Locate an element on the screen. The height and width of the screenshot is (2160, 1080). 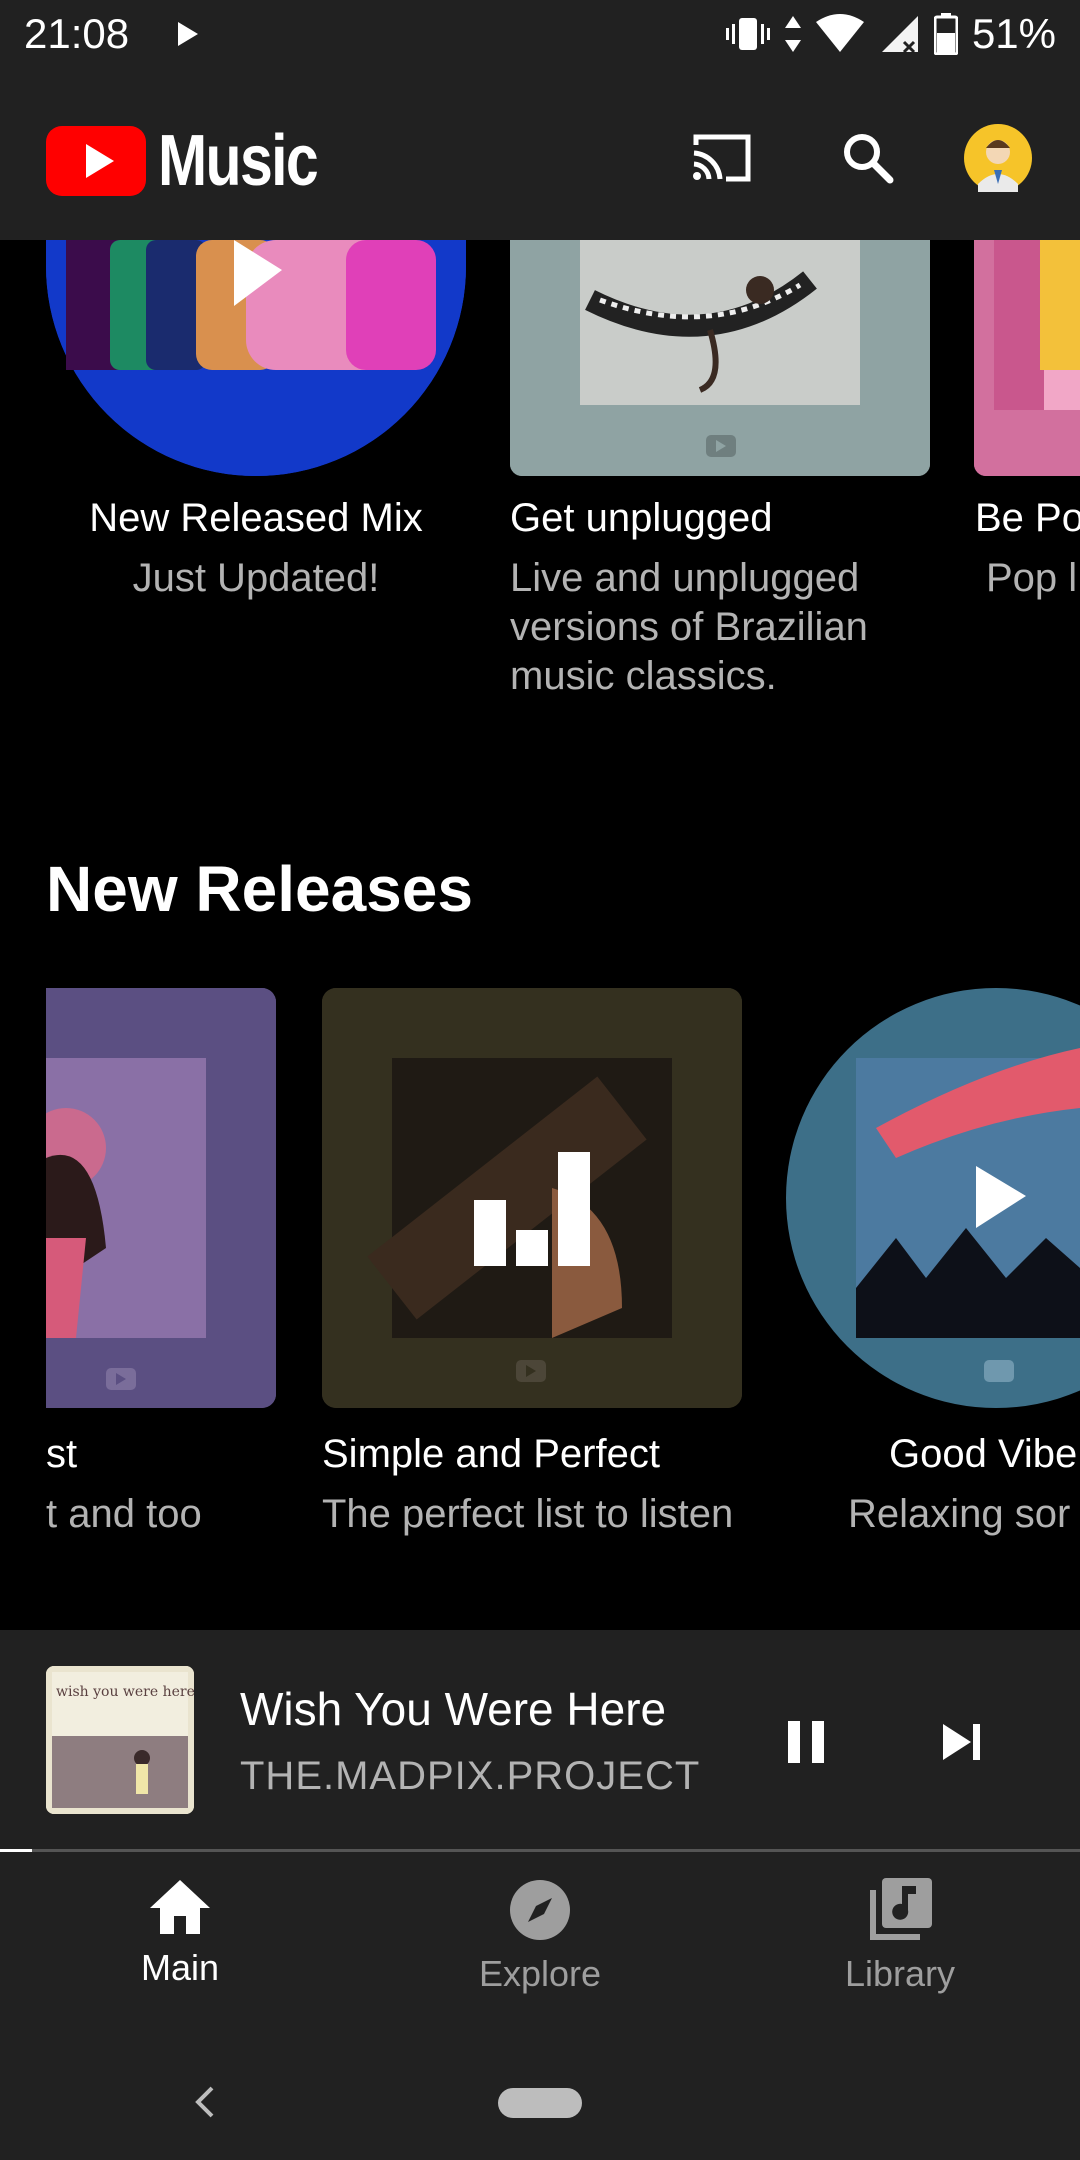
release-thumbnail-partial is located at coordinates (161, 1198).